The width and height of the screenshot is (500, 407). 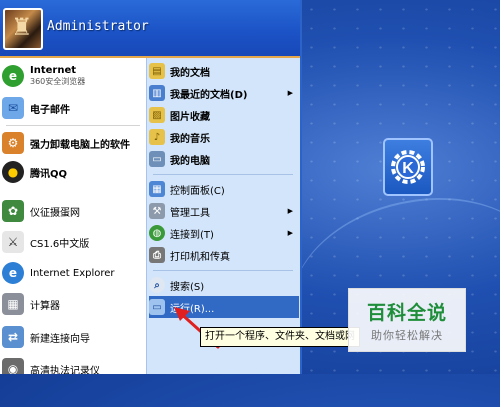 I want to click on system-connect-to: ◍ 连接到(T) ▶, so click(x=224, y=233).